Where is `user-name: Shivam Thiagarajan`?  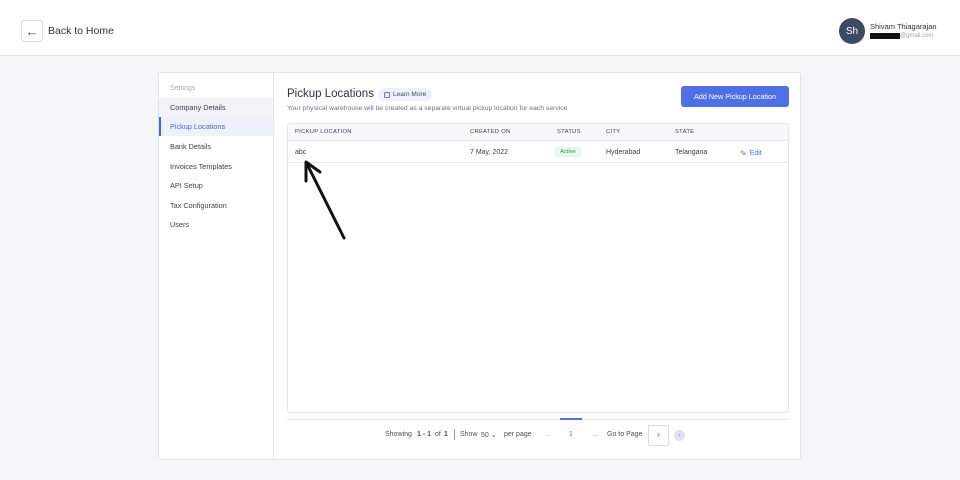 user-name: Shivam Thiagarajan is located at coordinates (903, 26).